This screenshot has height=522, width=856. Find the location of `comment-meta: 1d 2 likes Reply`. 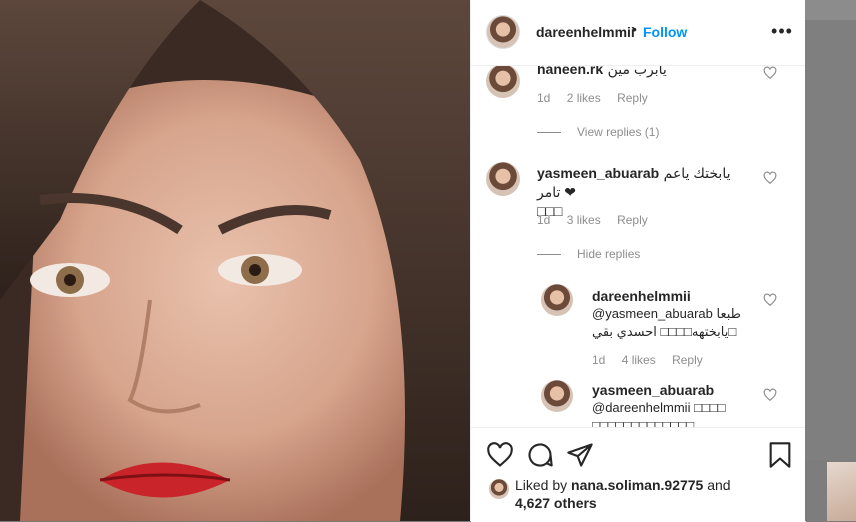

comment-meta: 1d 2 likes Reply is located at coordinates (599, 98).